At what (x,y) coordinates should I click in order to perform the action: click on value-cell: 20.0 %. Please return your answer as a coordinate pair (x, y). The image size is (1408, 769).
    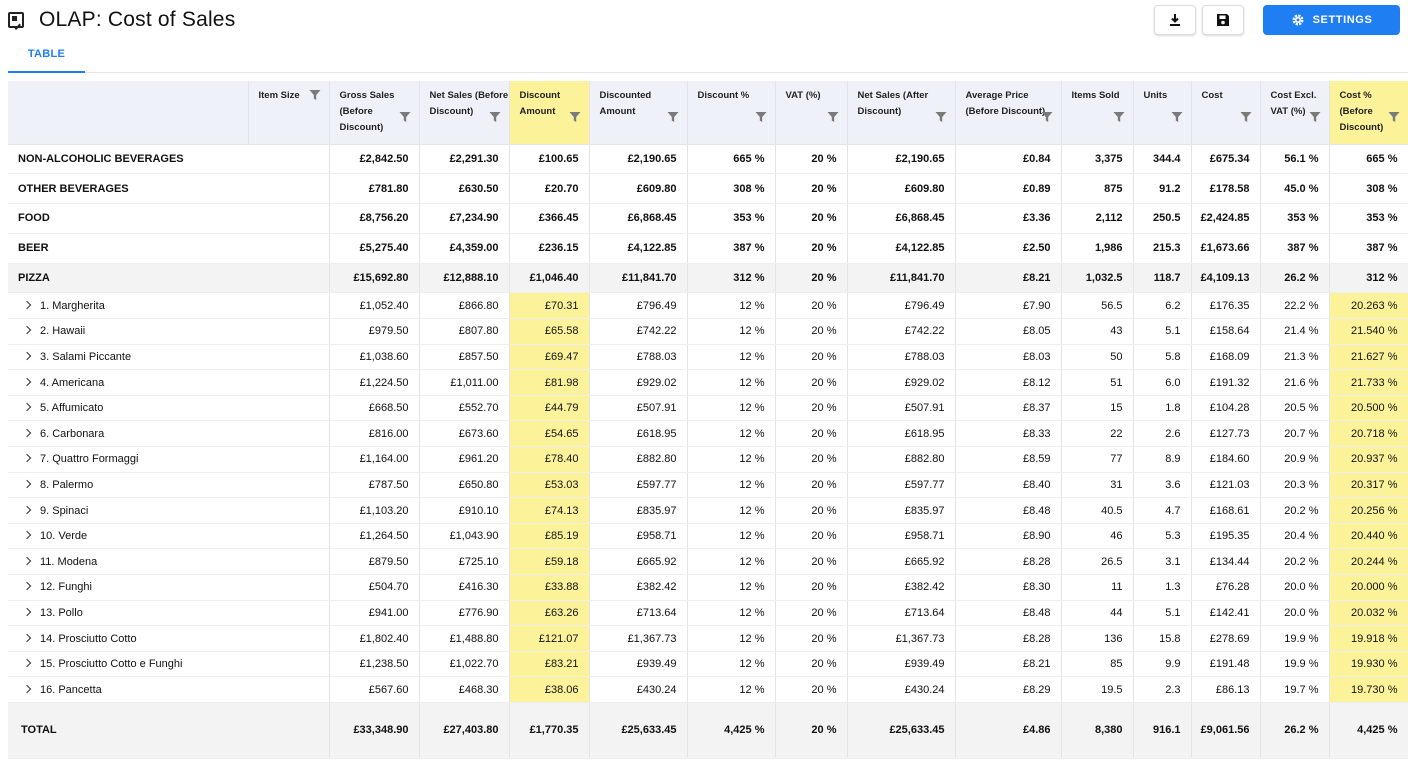
    Looking at the image, I should click on (1295, 587).